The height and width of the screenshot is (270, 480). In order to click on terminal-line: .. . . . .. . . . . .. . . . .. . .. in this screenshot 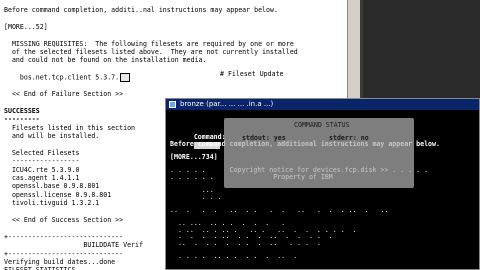, I will do `click(279, 210)`.